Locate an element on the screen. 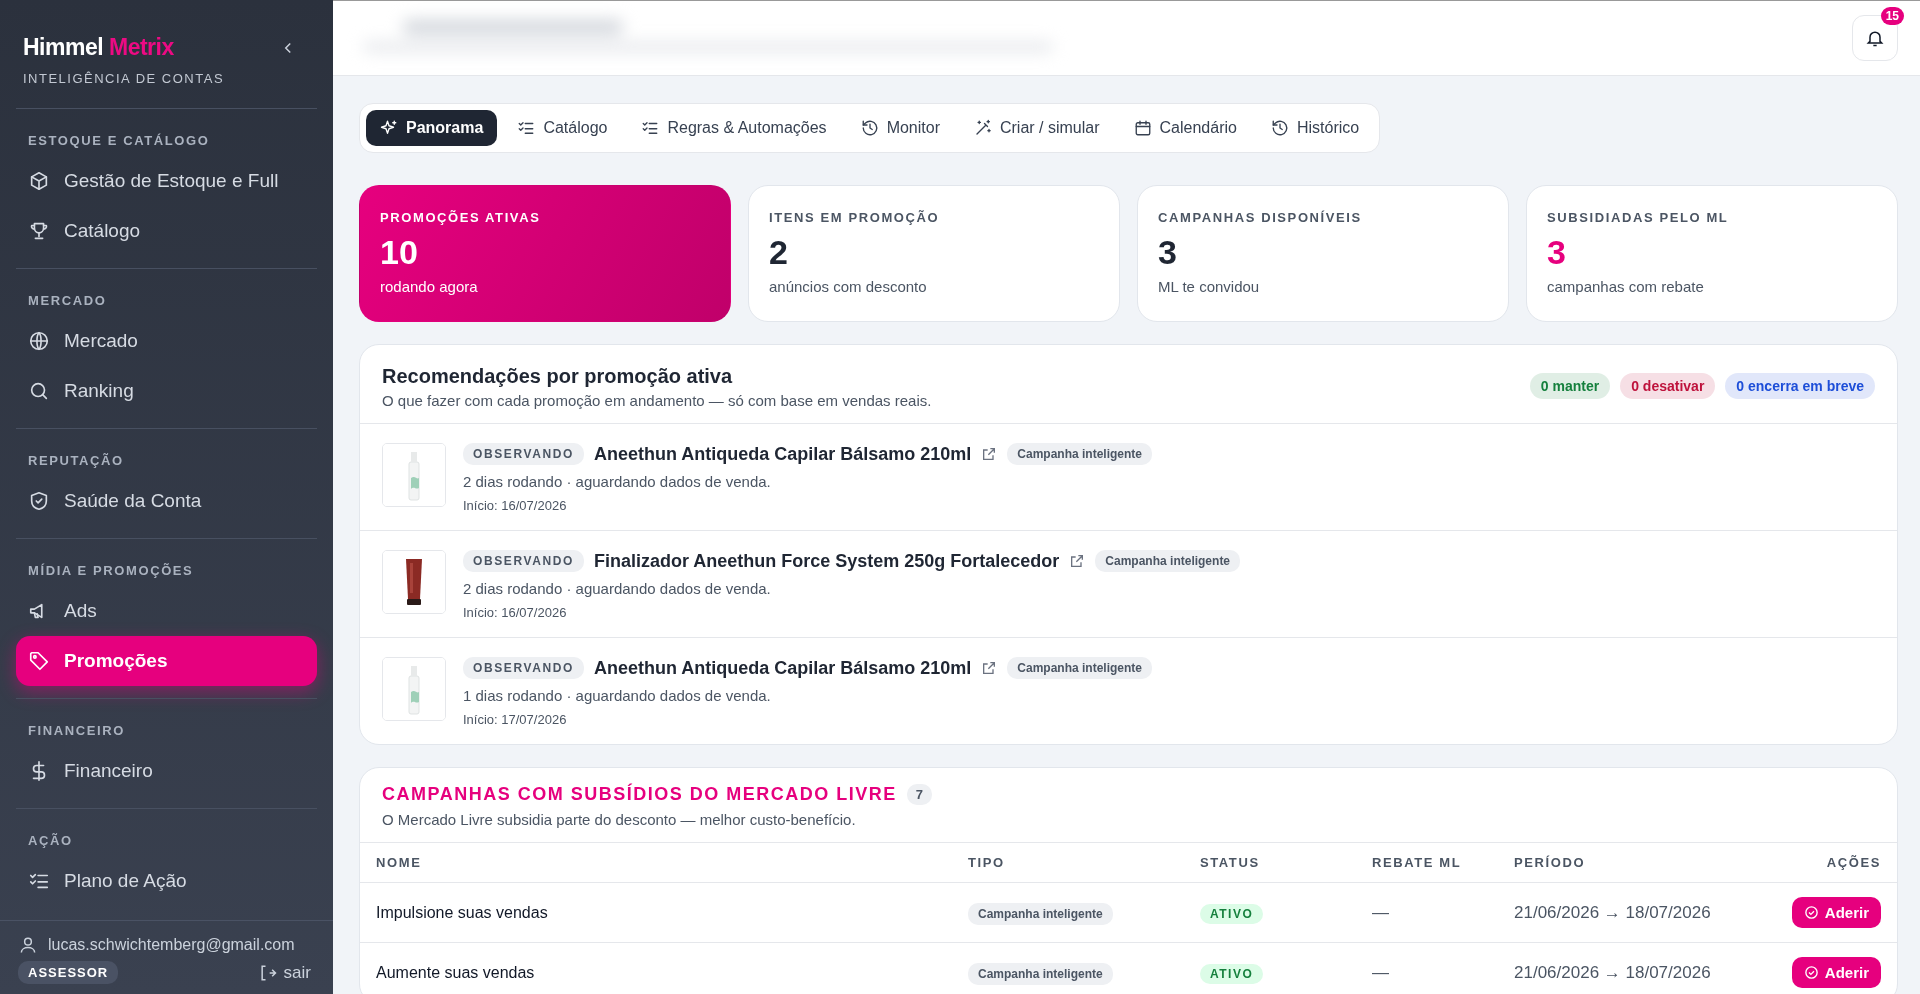 The image size is (1920, 994). tab: Calendário is located at coordinates (1185, 128).